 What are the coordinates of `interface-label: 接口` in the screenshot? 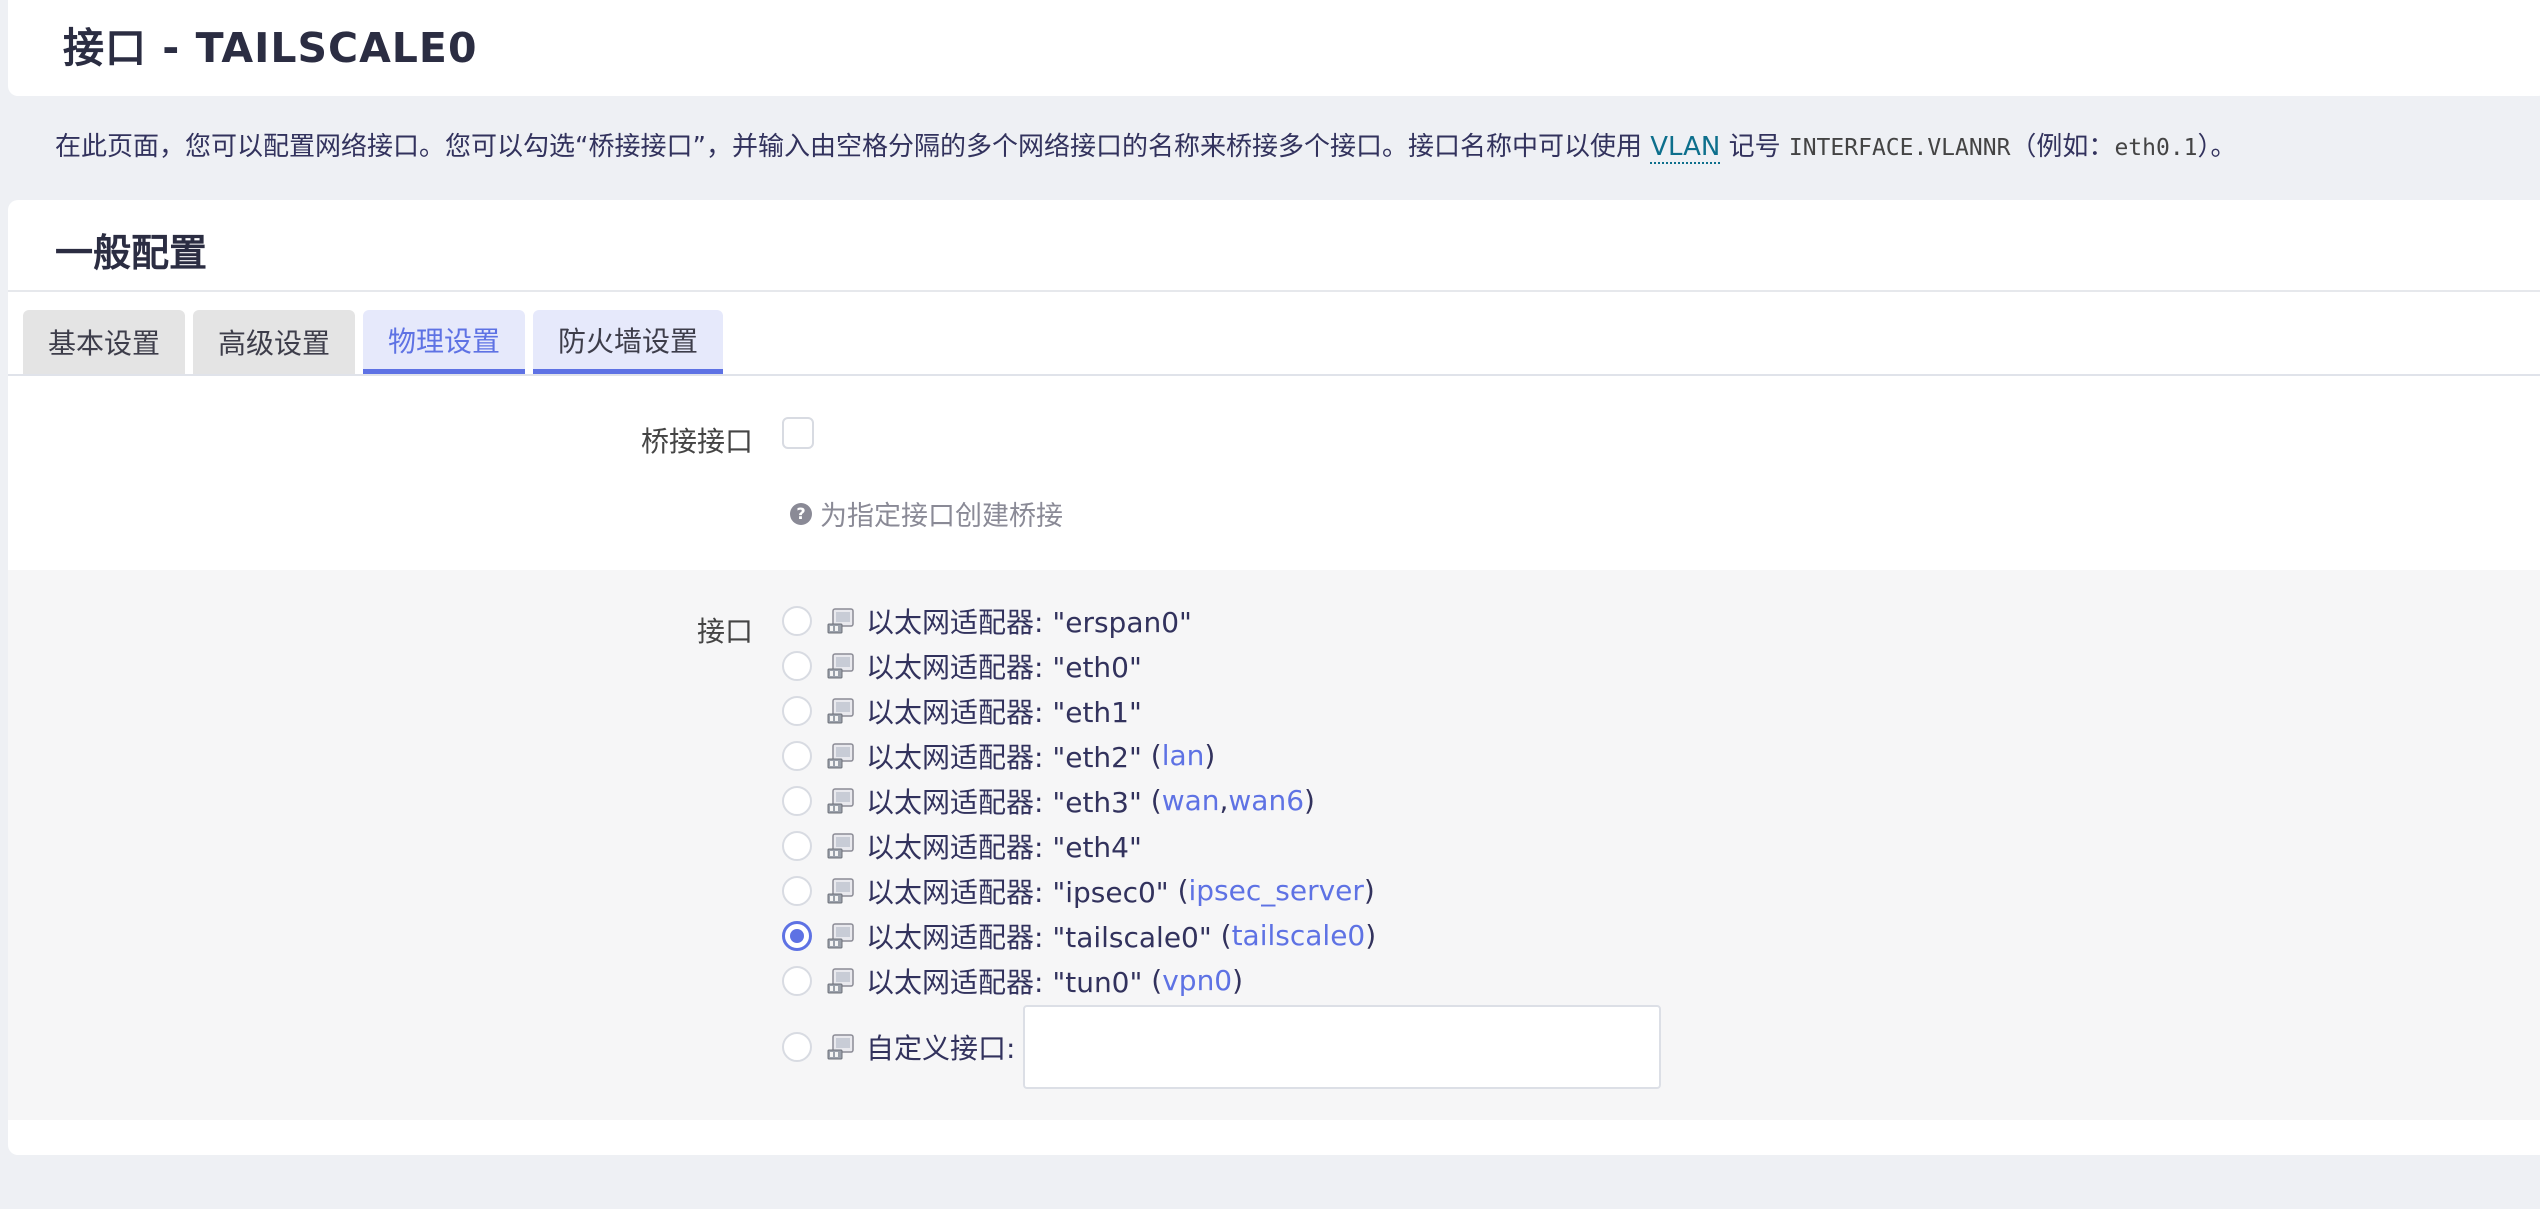 It's located at (724, 631).